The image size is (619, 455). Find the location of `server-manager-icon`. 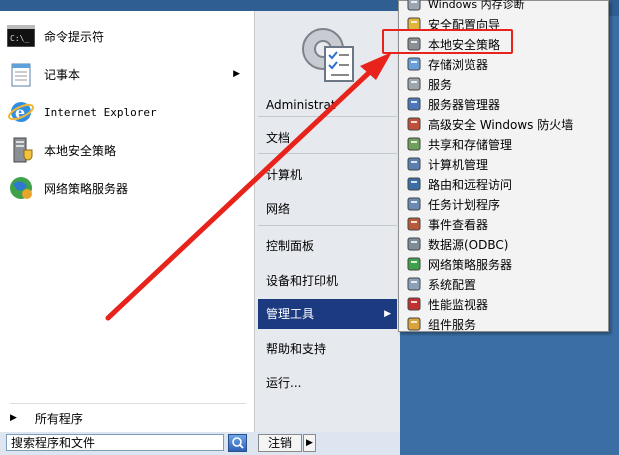

server-manager-icon is located at coordinates (414, 104).